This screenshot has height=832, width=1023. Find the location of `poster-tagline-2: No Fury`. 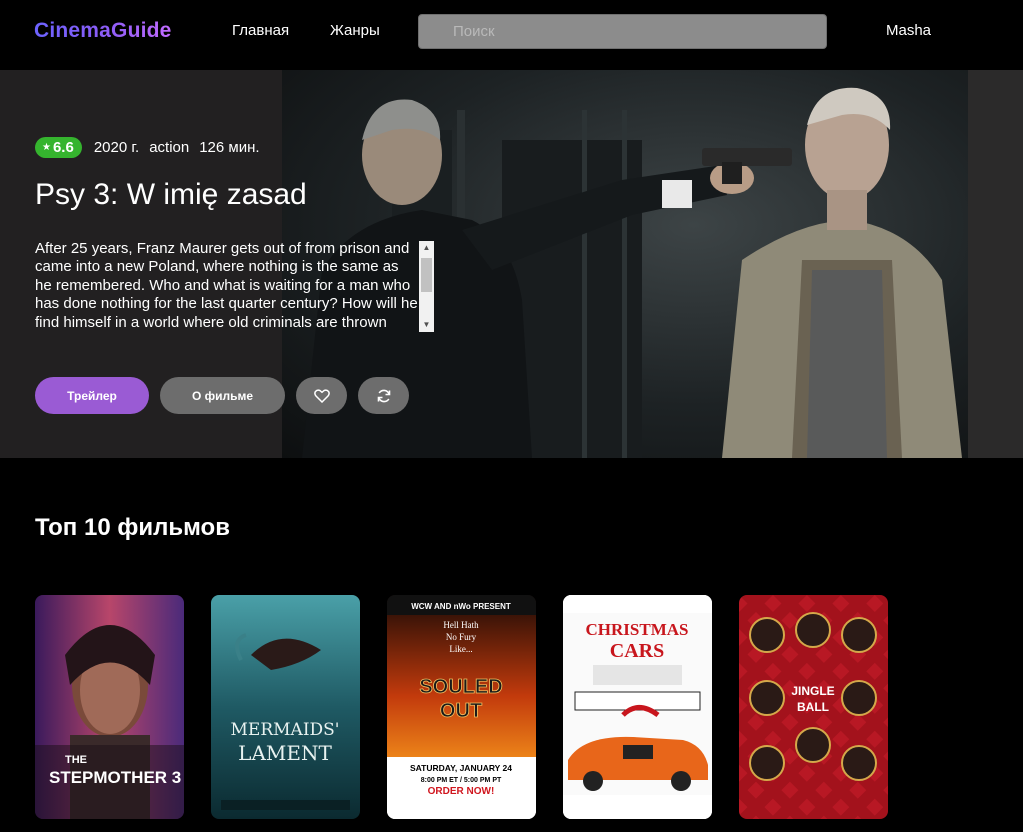

poster-tagline-2: No Fury is located at coordinates (461, 637).